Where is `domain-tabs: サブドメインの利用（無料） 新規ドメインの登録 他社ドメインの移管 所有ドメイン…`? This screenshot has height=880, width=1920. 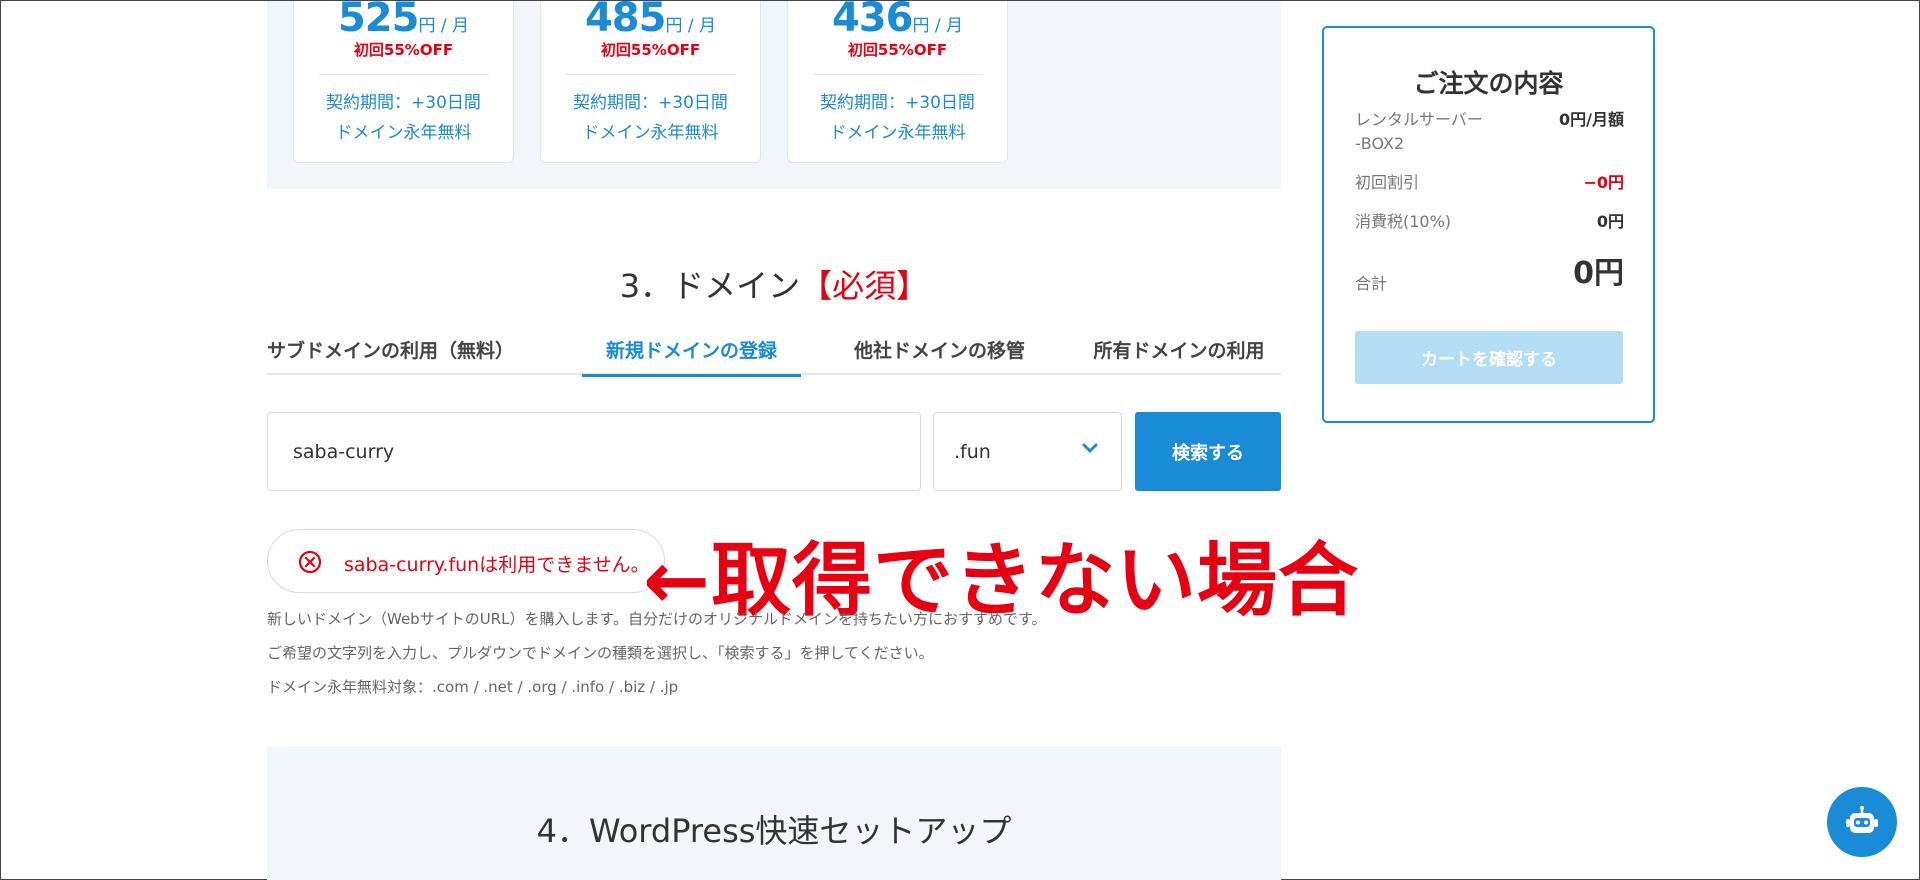 domain-tabs: サブドメインの利用（無料） 新規ドメインの登録 他社ドメインの移管 所有ドメイン… is located at coordinates (774, 355).